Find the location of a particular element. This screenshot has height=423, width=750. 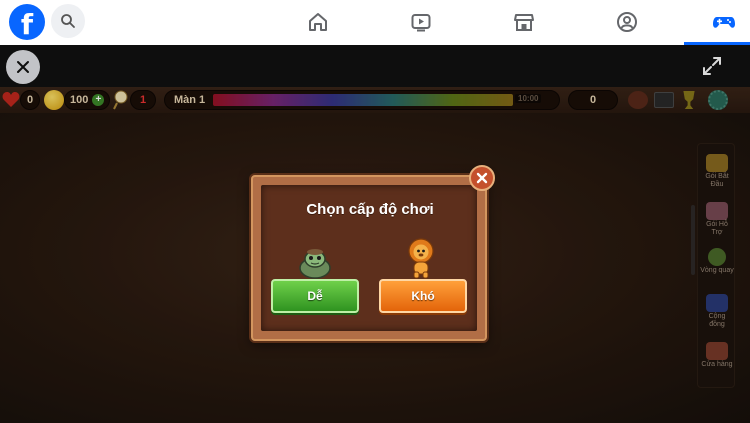

close-icon is located at coordinates (482, 178).